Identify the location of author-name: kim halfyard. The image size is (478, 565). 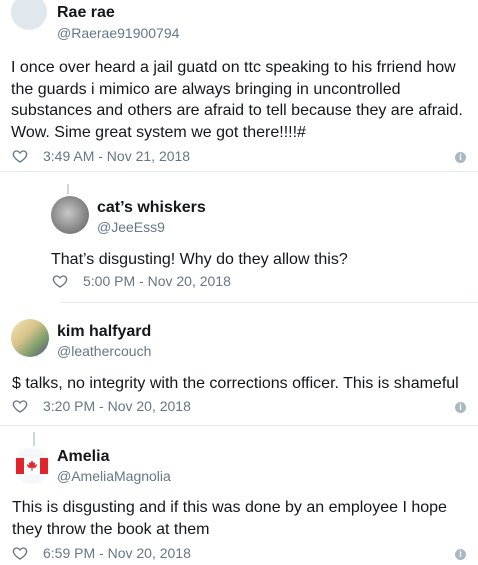
(104, 332).